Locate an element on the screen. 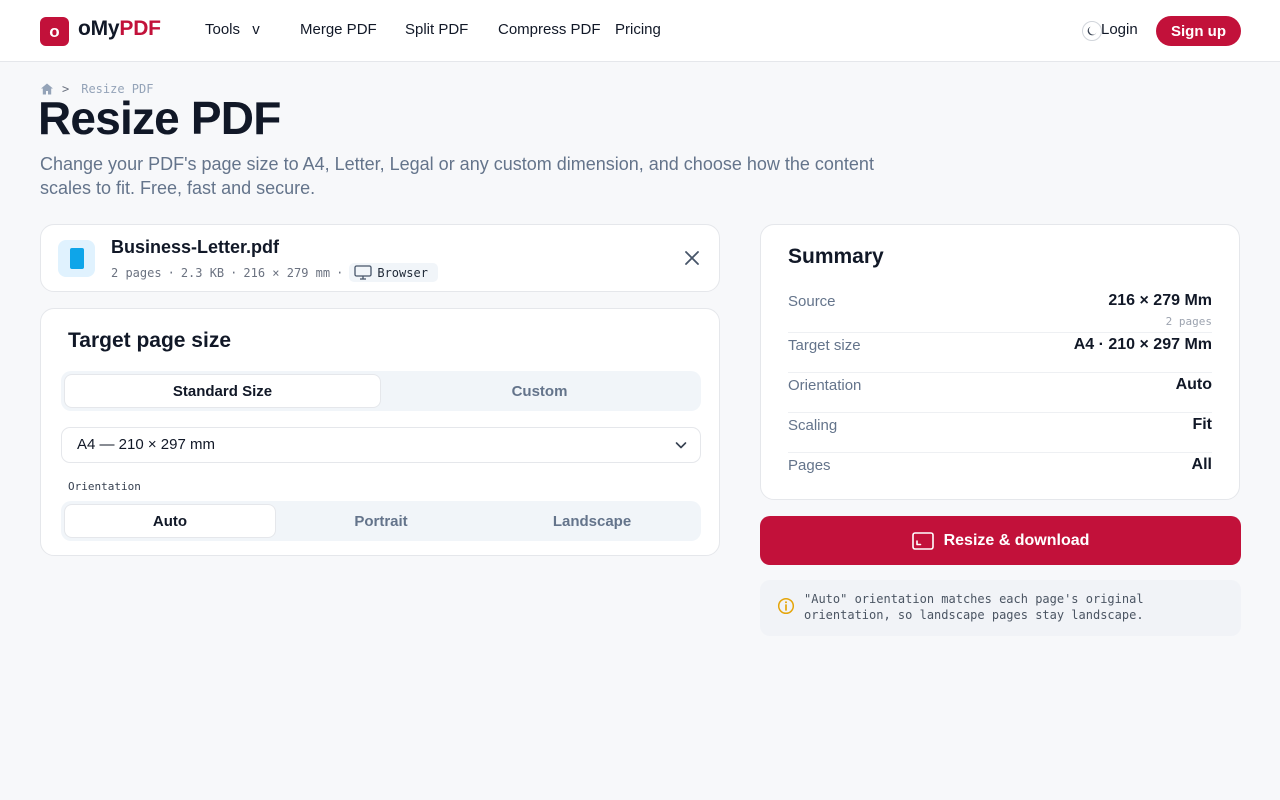 Image resolution: width=1280 pixels, height=800 pixels. login-link: Login is located at coordinates (1119, 29).